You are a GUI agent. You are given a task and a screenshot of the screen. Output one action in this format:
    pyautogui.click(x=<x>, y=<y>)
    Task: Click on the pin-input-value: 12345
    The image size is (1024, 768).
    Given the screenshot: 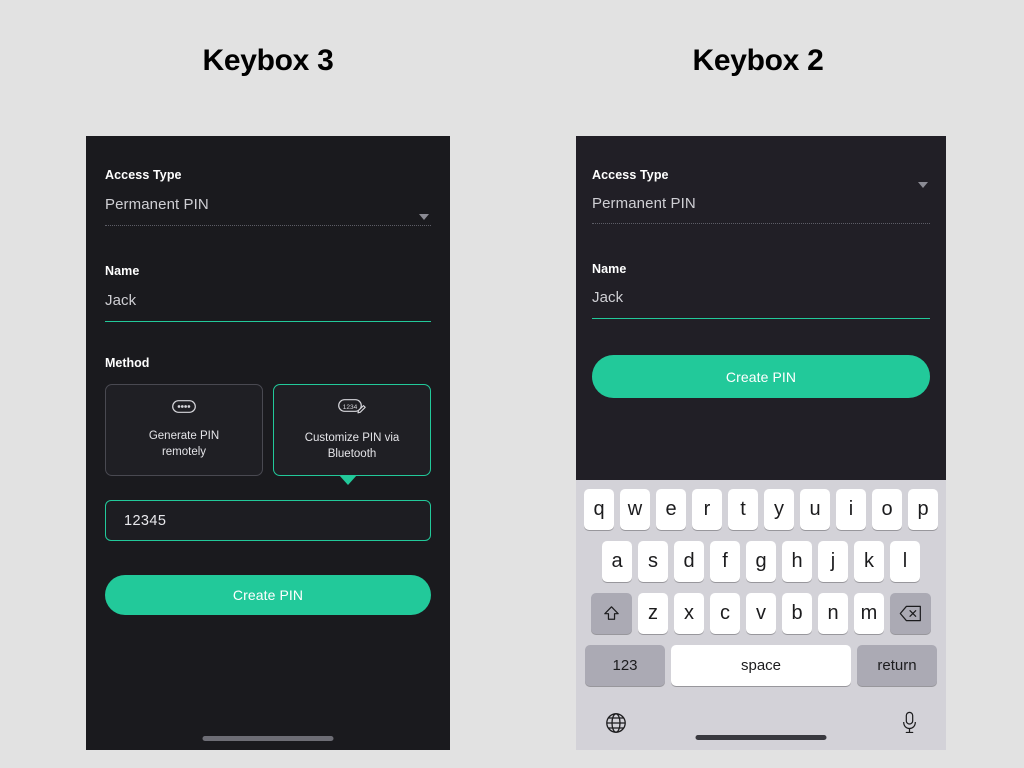 What is the action you would take?
    pyautogui.click(x=145, y=521)
    